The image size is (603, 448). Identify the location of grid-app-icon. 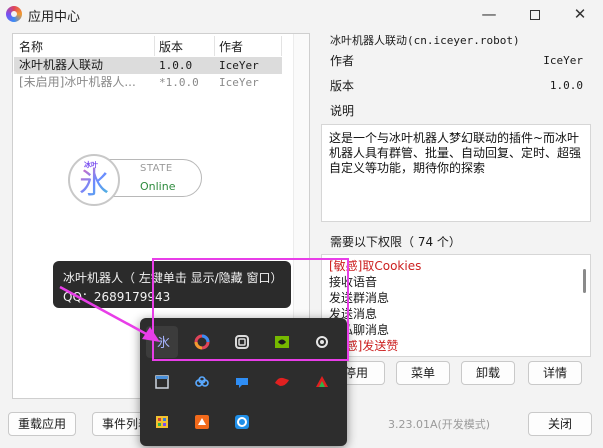
(162, 422).